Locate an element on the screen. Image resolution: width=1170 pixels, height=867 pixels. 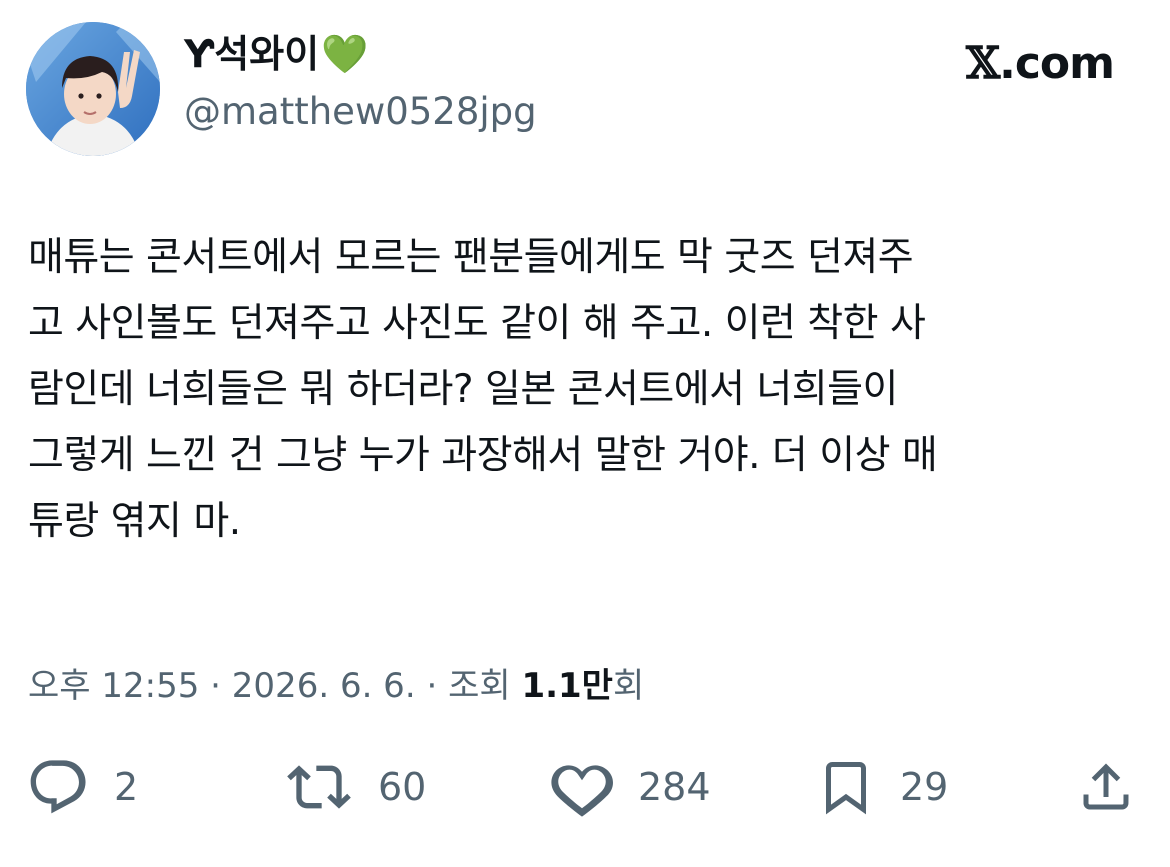
bookmark-count: 29 is located at coordinates (924, 787).